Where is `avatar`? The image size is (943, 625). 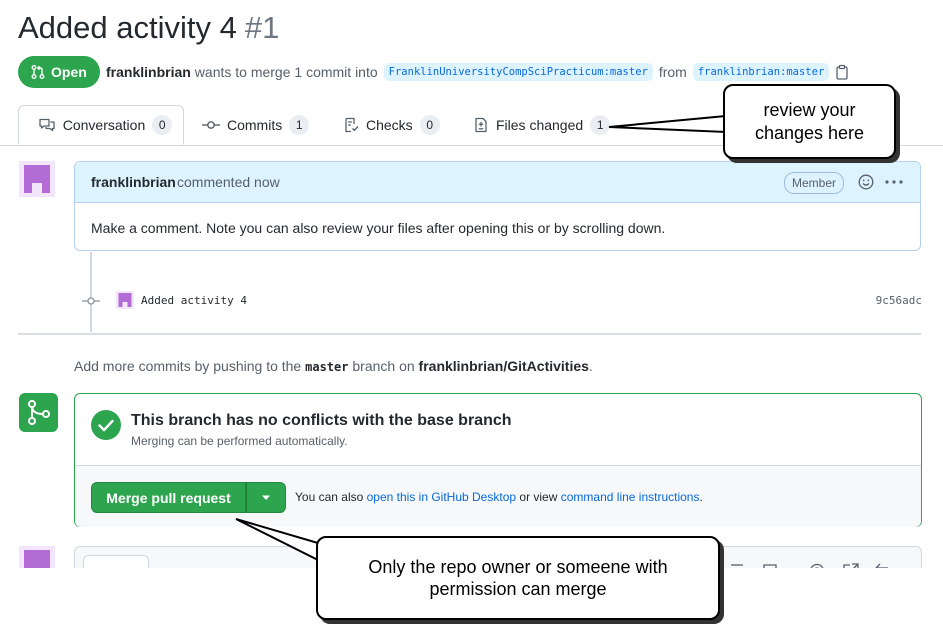 avatar is located at coordinates (37, 179).